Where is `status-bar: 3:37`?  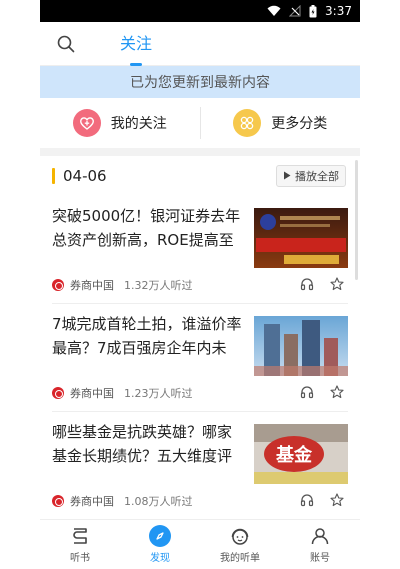
status-bar: 3:37 is located at coordinates (200, 11).